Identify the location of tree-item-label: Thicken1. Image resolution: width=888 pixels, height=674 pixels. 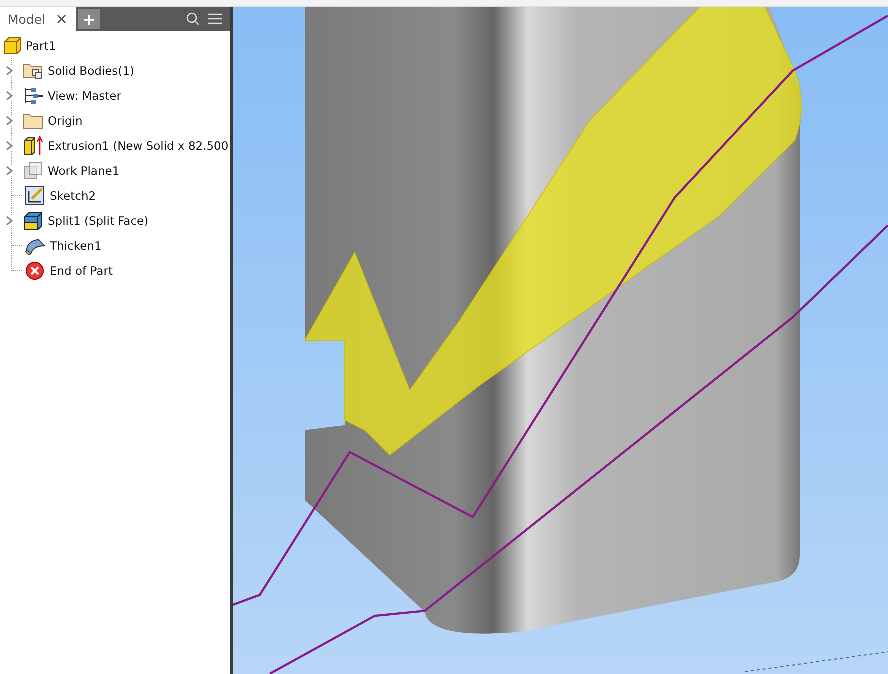
(76, 245).